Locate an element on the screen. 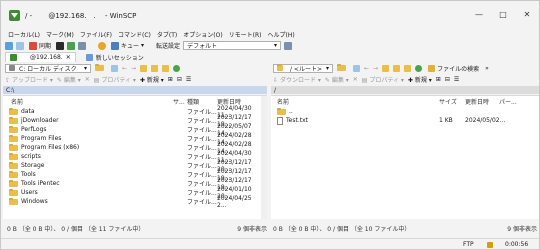 This screenshot has height=250, width=540. transfer-settings-select: デフォルト ▾ is located at coordinates (232, 45).